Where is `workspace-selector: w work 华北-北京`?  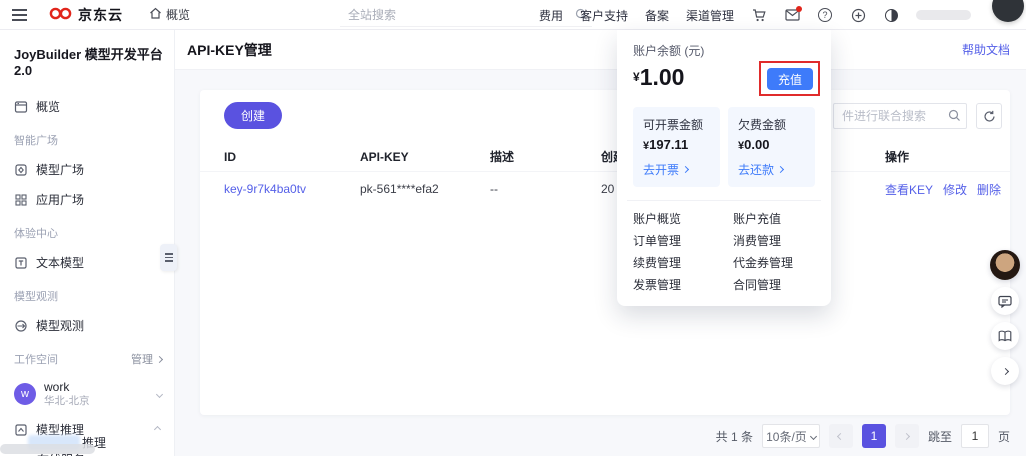 workspace-selector: w work 华北-北京 is located at coordinates (94, 394).